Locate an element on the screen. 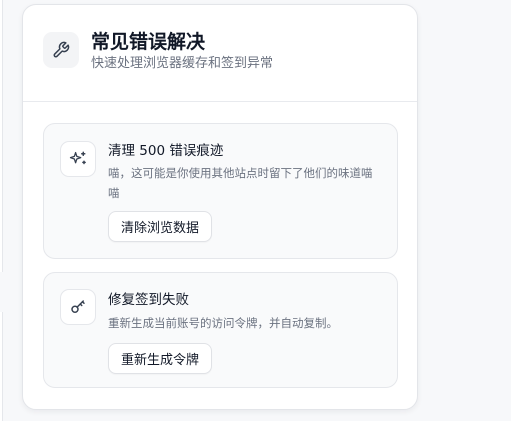 The height and width of the screenshot is (421, 511). adjacent-panel-edge is located at coordinates (2, 210).